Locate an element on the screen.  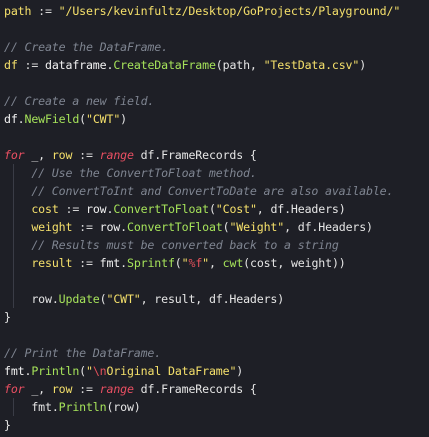
code-token: result is located at coordinates (52, 263).